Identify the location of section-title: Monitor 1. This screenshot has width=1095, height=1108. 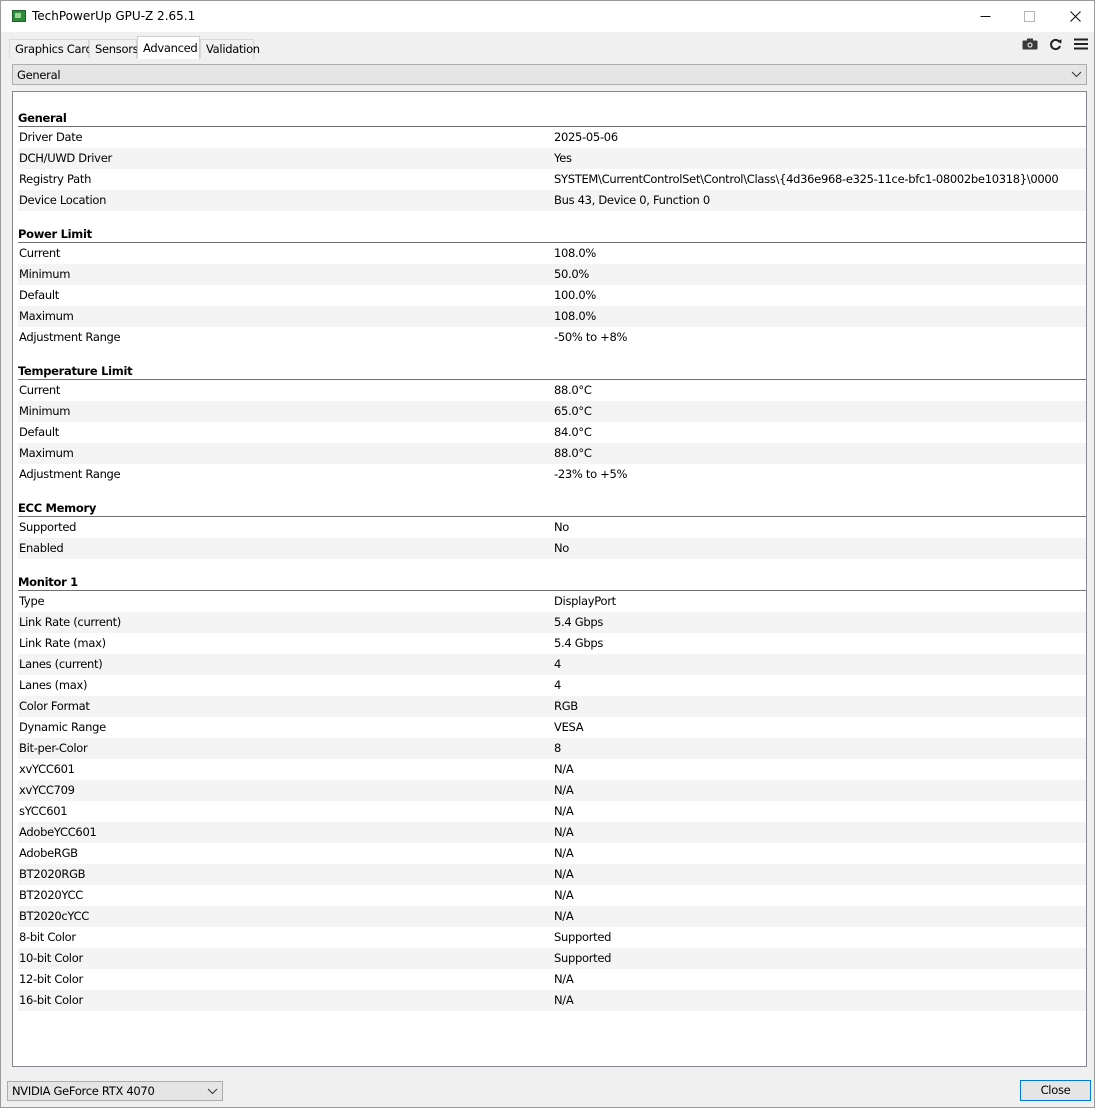
(552, 580).